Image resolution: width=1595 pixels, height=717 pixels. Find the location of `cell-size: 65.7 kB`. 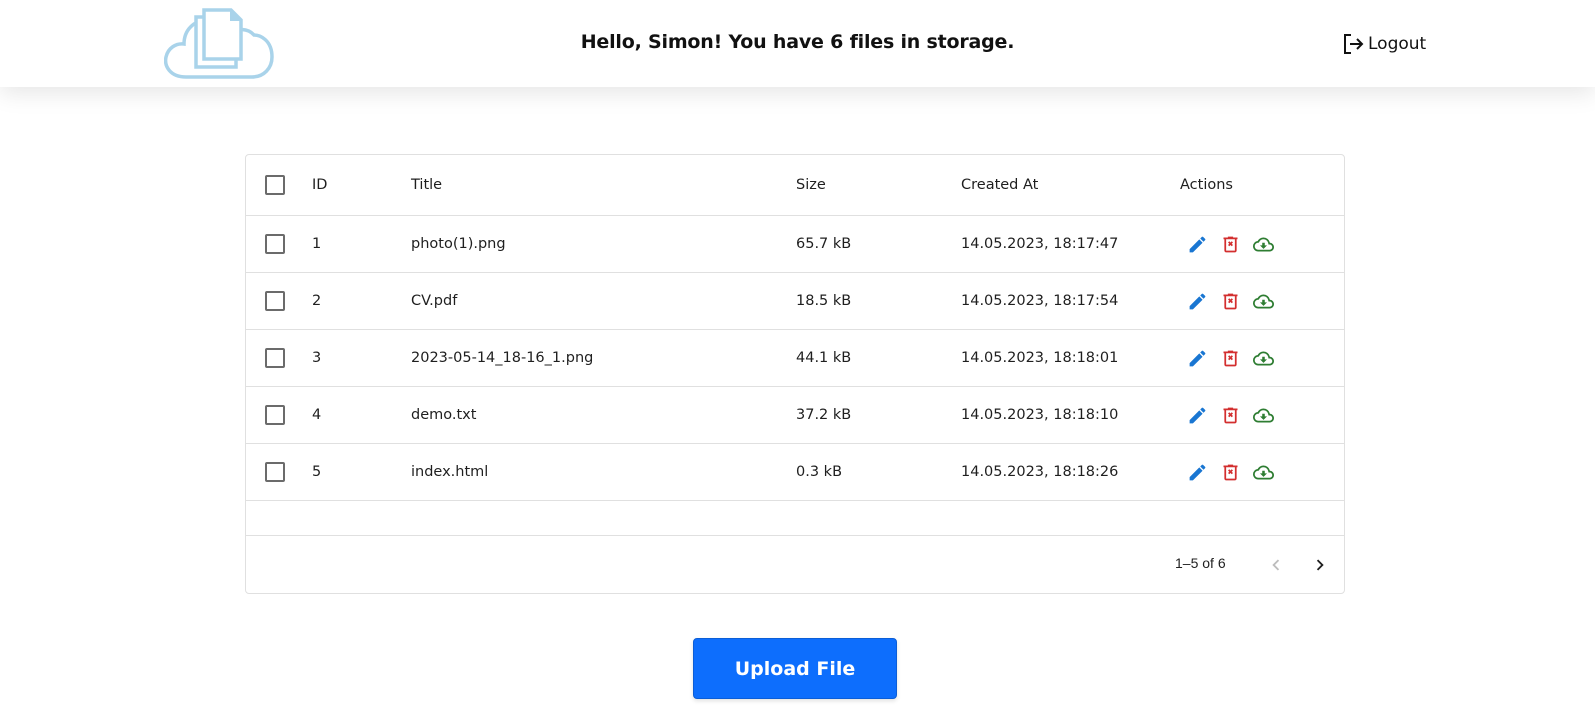

cell-size: 65.7 kB is located at coordinates (824, 244).